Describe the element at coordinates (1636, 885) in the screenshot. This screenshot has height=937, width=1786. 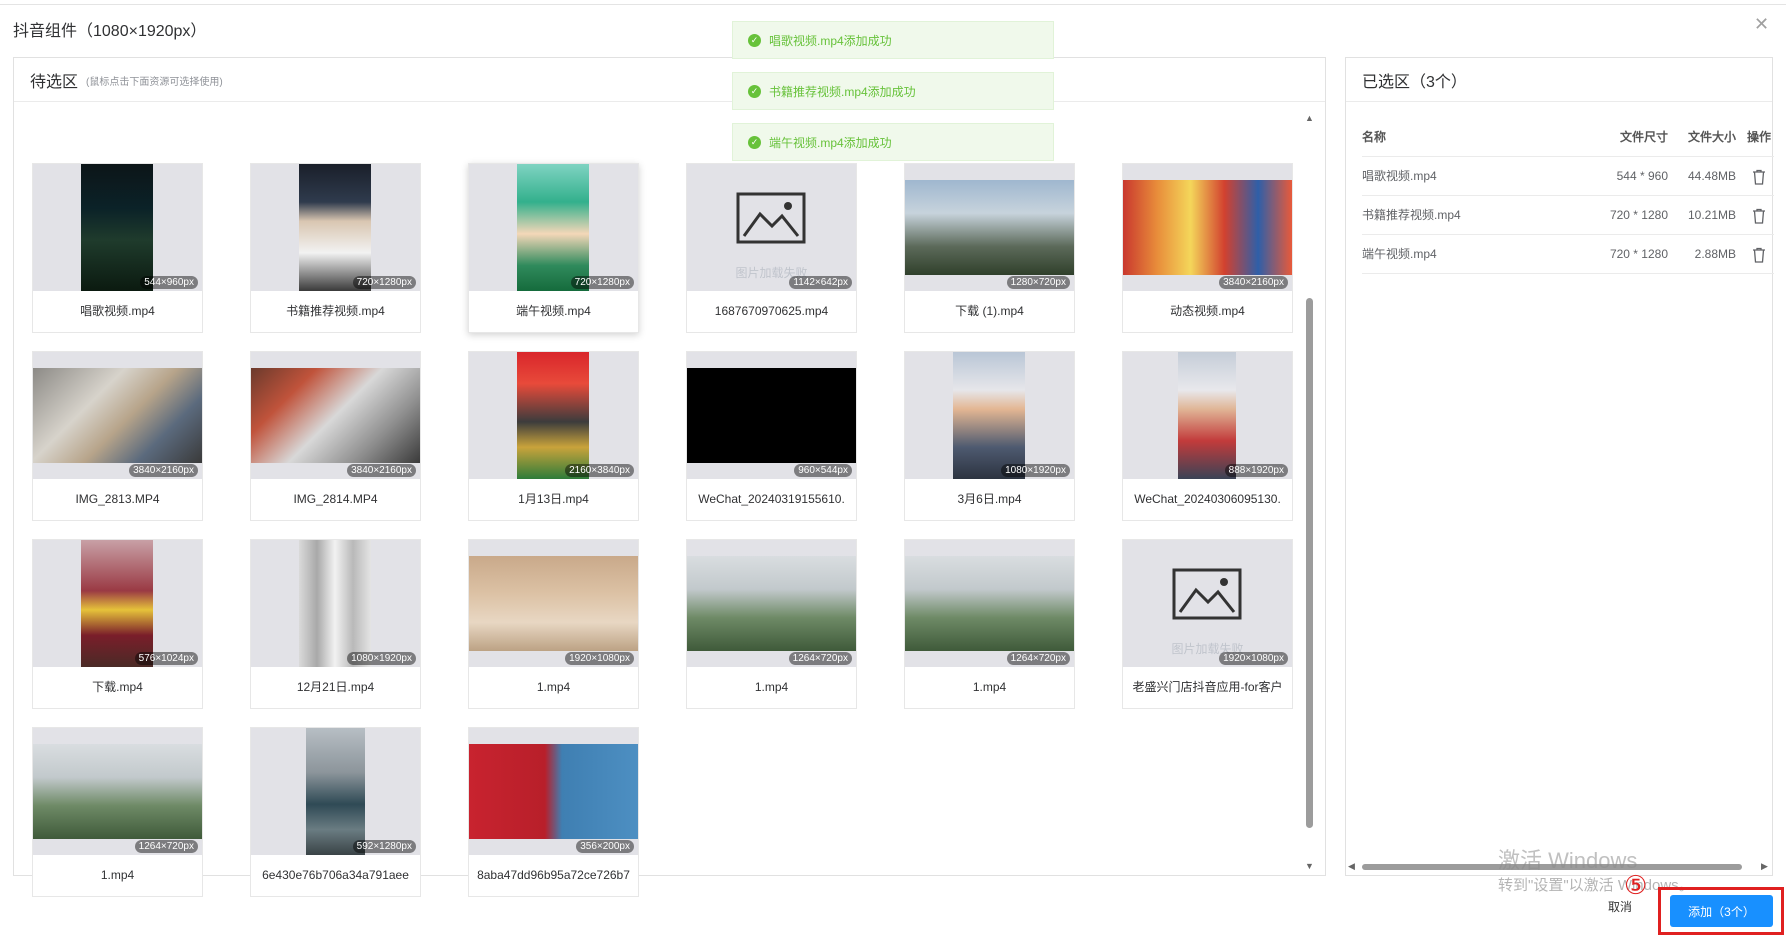
I see `step-number-badge: ⑤` at that location.